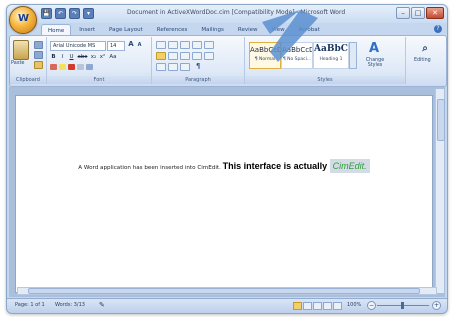 This screenshot has width=454, height=317. I want to click on help-icon: ?, so click(438, 29).